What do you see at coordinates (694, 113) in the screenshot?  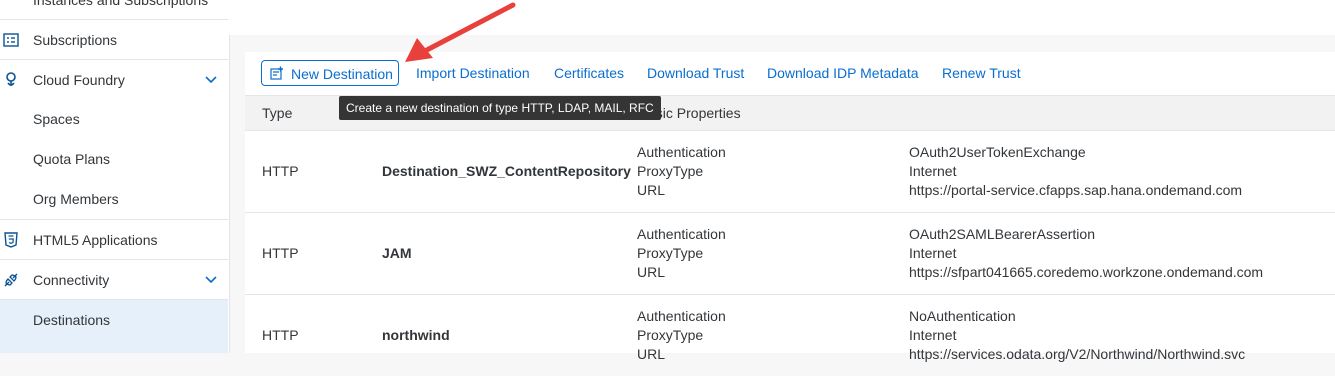 I see `column-header-basic-properties: asic Properties` at bounding box center [694, 113].